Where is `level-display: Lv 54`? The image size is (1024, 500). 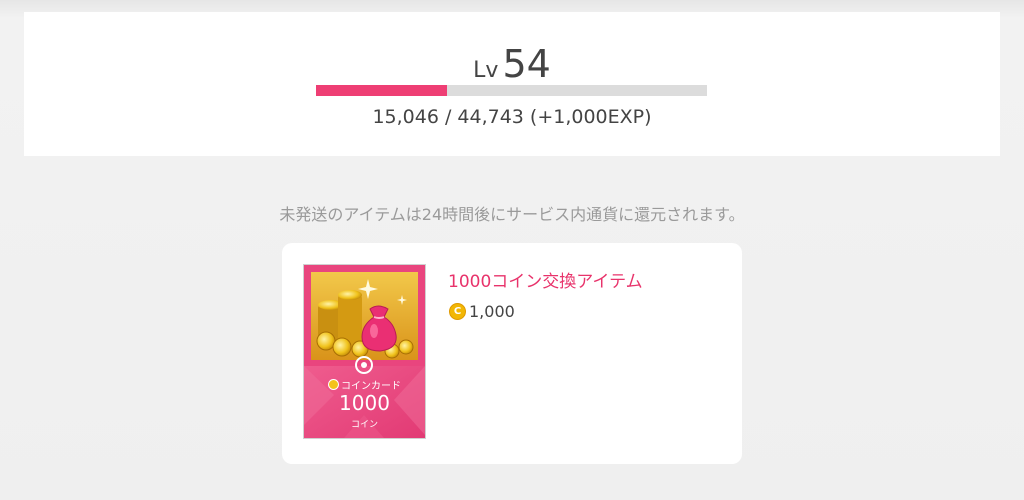
level-display: Lv 54 is located at coordinates (512, 64).